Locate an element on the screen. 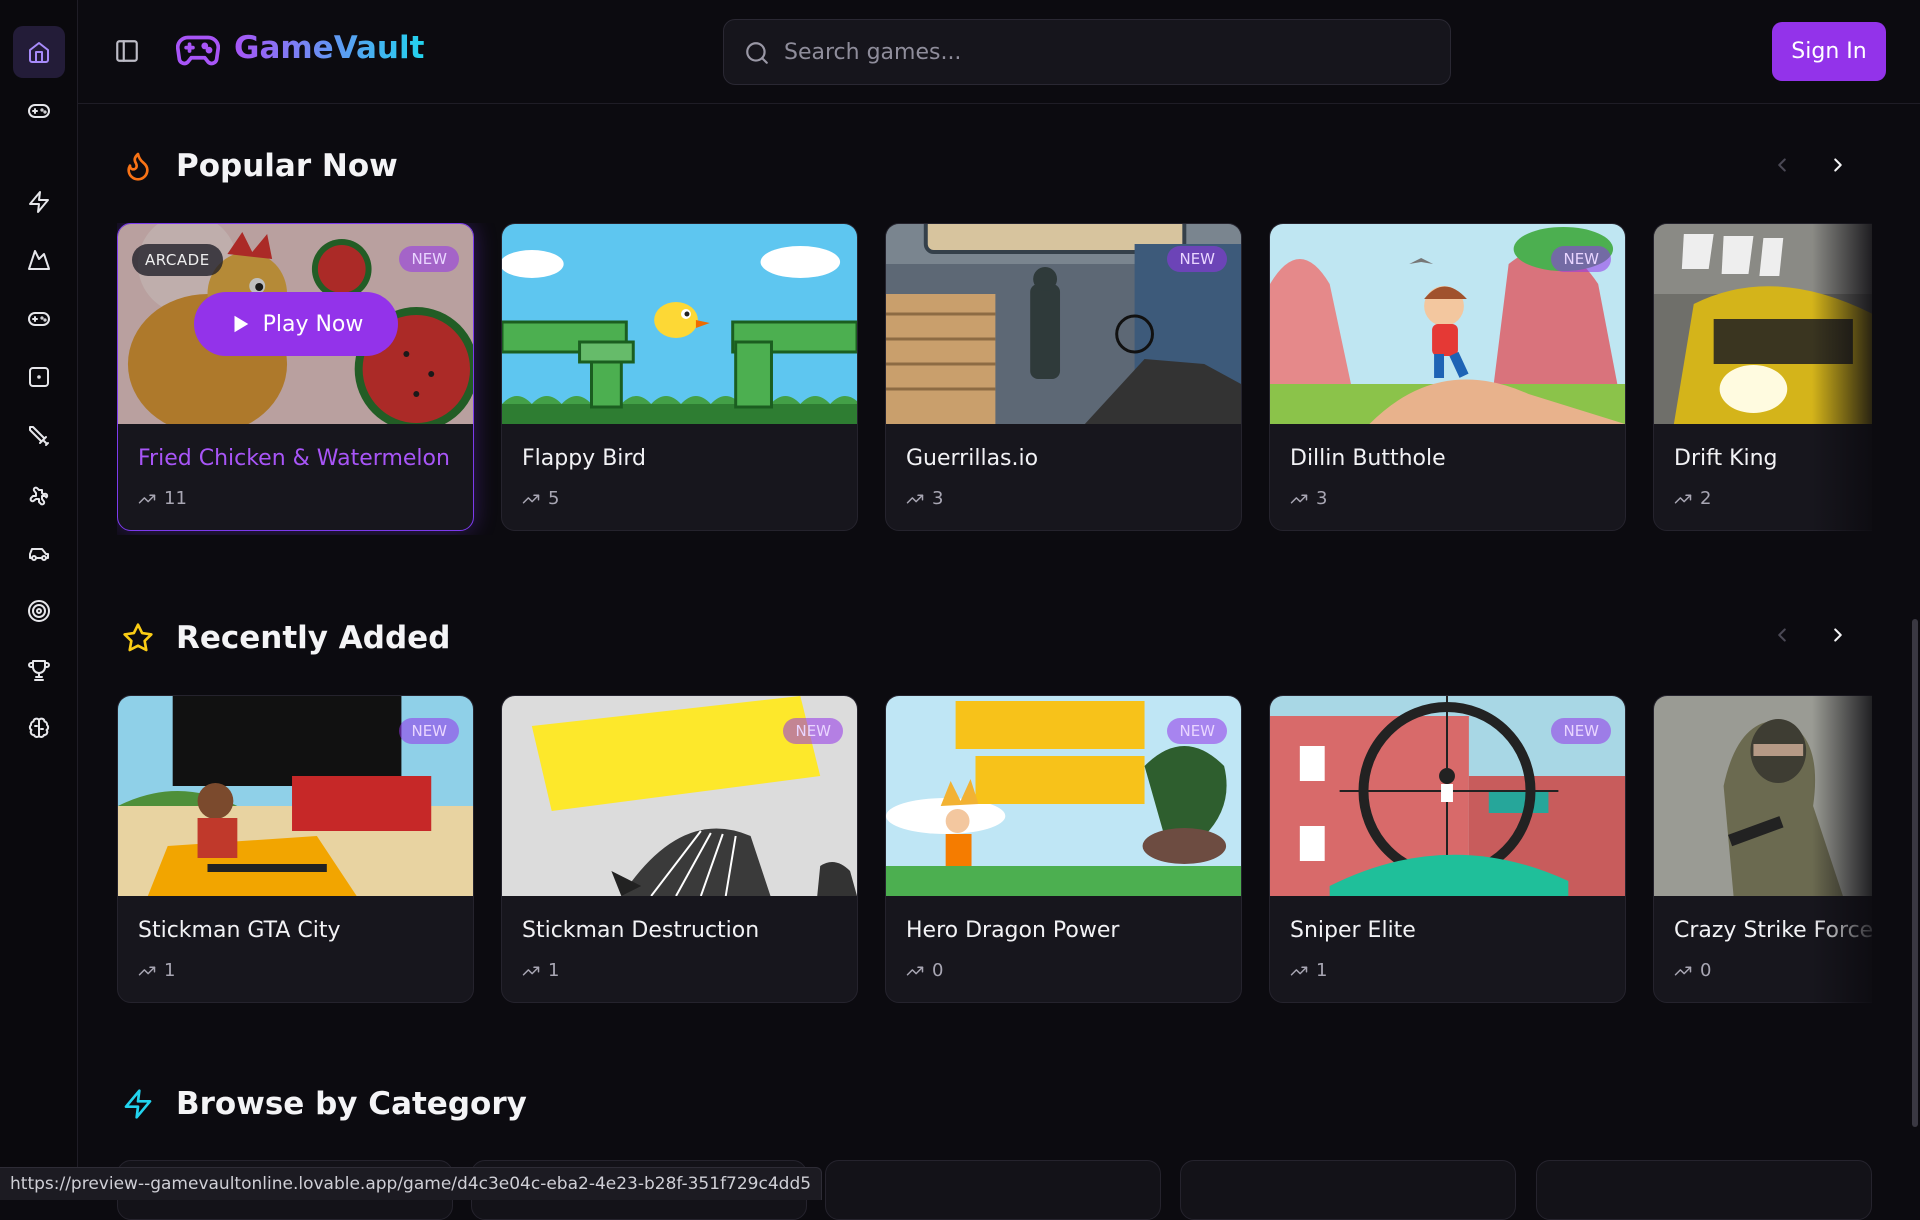 This screenshot has width=1920, height=1220. car-icon is located at coordinates (39, 554).